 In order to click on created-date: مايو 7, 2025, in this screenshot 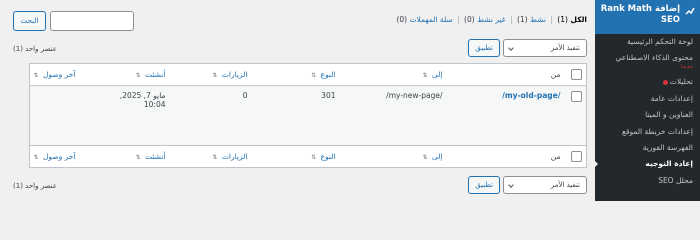, I will do `click(142, 95)`.